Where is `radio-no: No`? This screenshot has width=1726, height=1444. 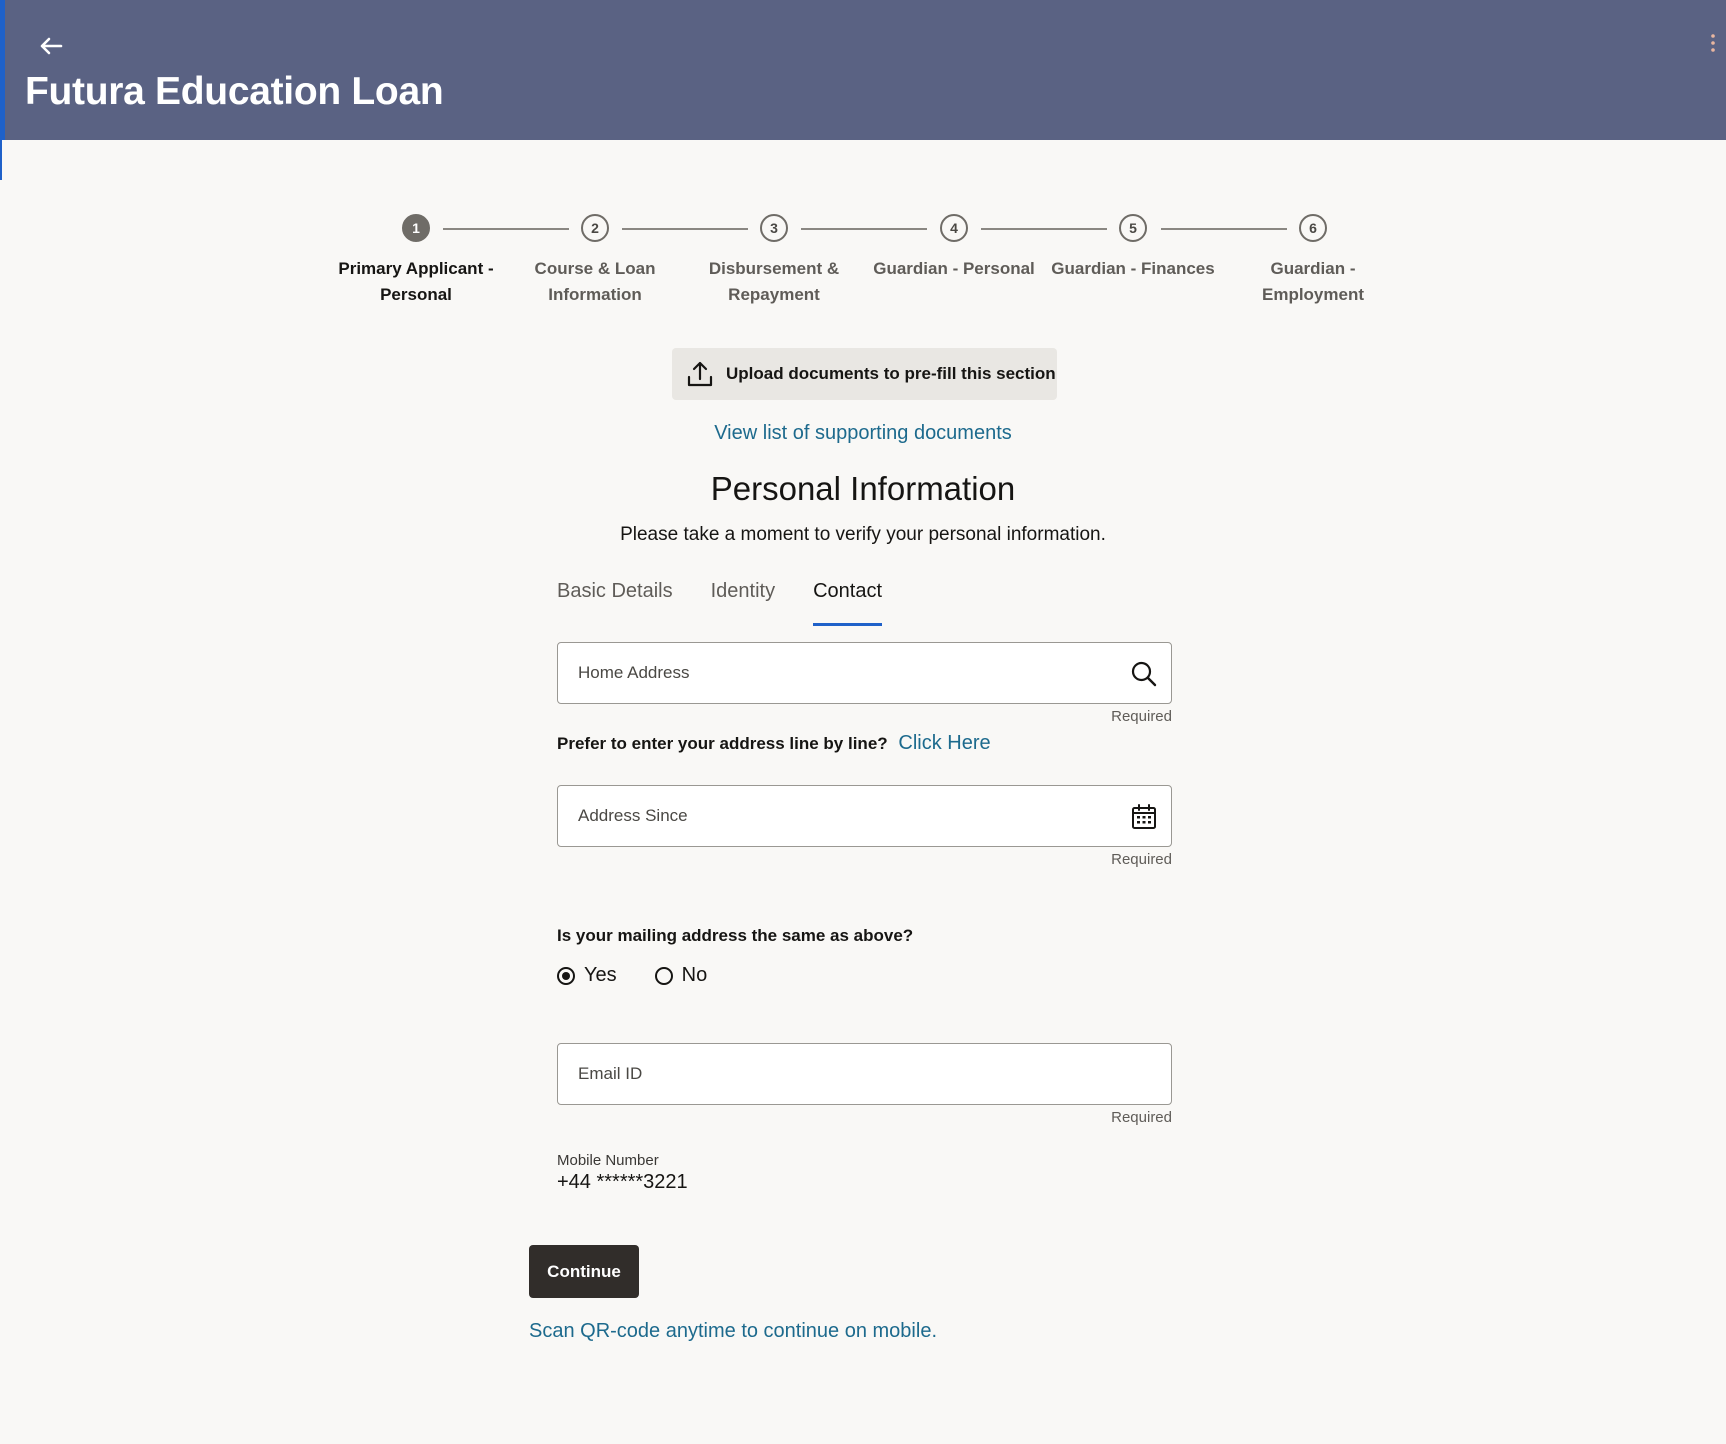
radio-no: No is located at coordinates (681, 975).